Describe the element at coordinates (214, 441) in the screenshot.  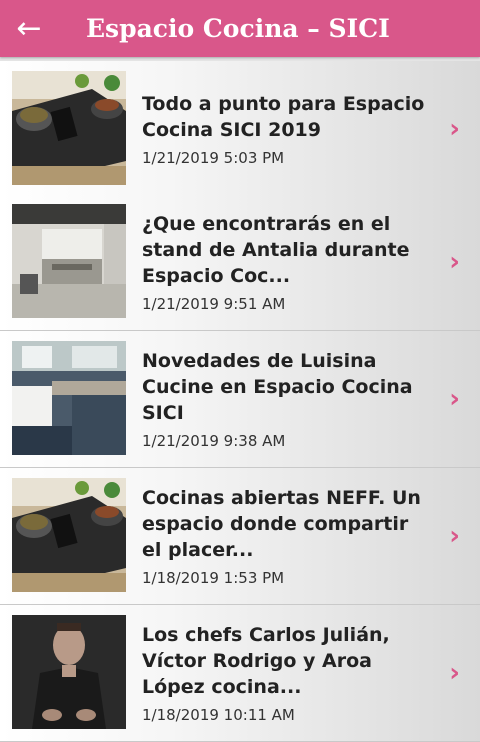
I see `article-date: 1/21/2019 9:38 AM` at that location.